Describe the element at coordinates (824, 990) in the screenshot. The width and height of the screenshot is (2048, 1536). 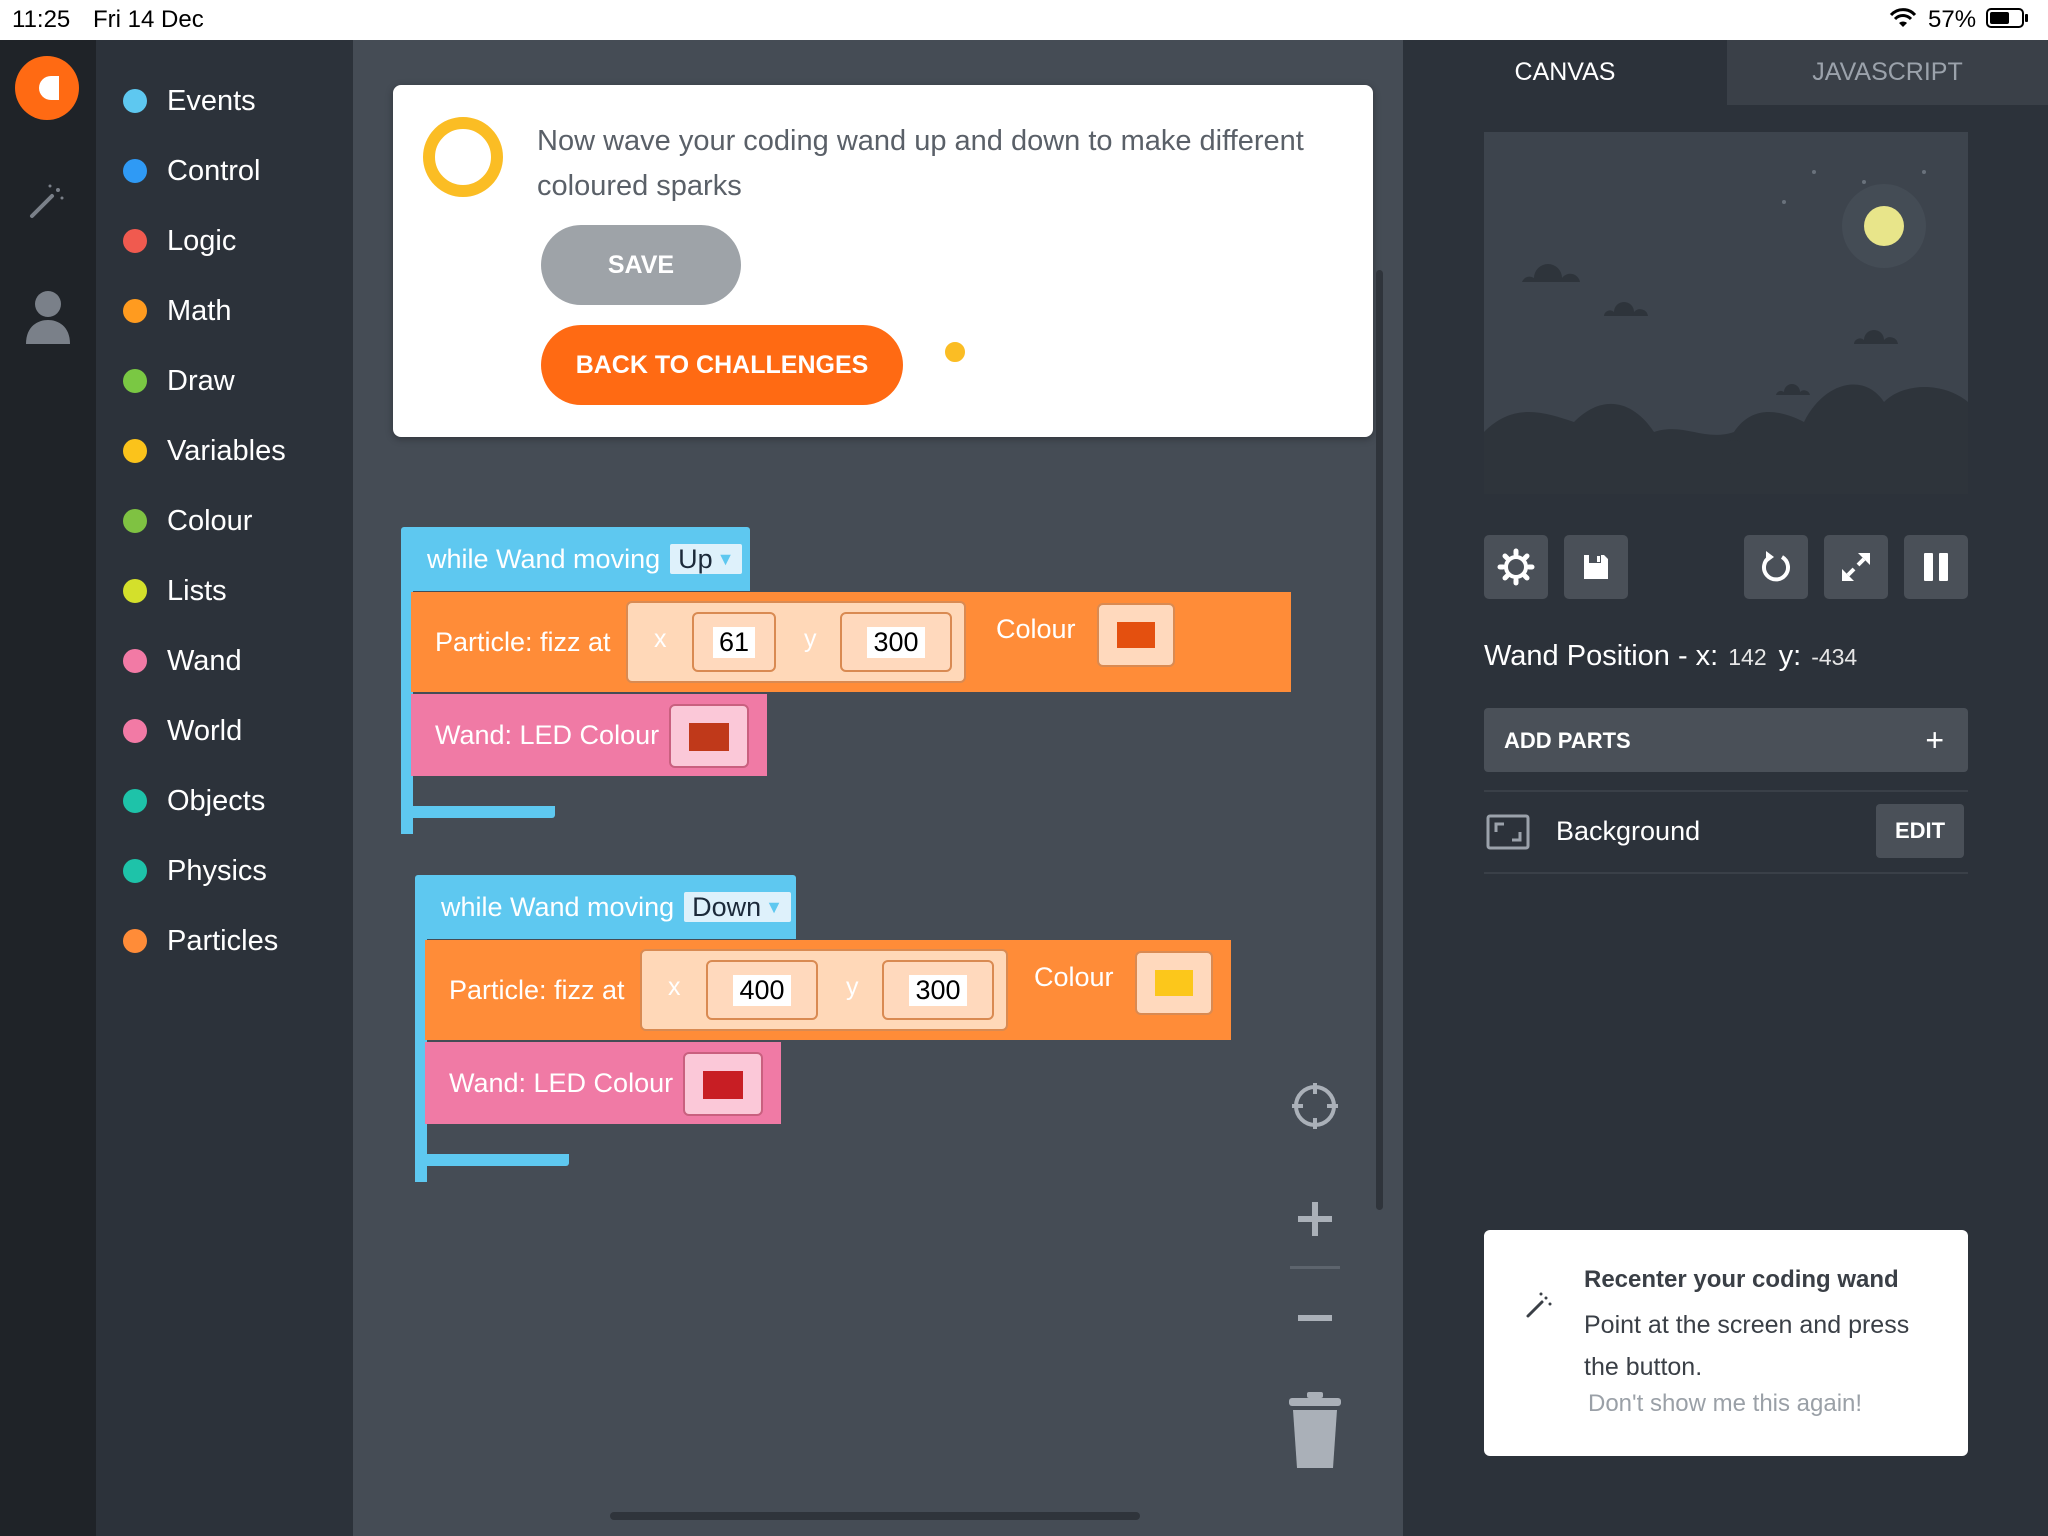
I see `coordinate-group: x 400 y 300` at that location.